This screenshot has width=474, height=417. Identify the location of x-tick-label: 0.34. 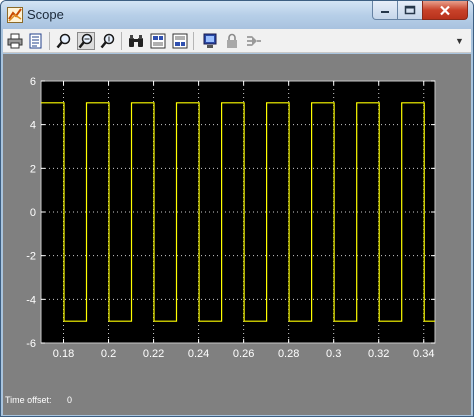
(423, 354).